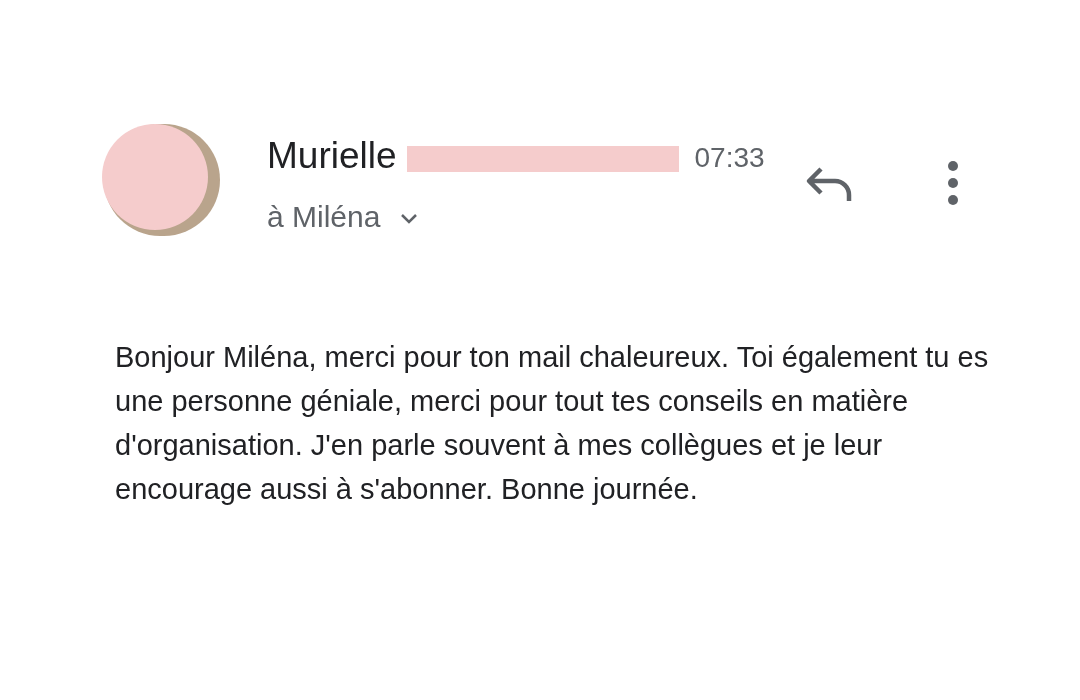  I want to click on recipient-toggle: à Miléna, so click(516, 216).